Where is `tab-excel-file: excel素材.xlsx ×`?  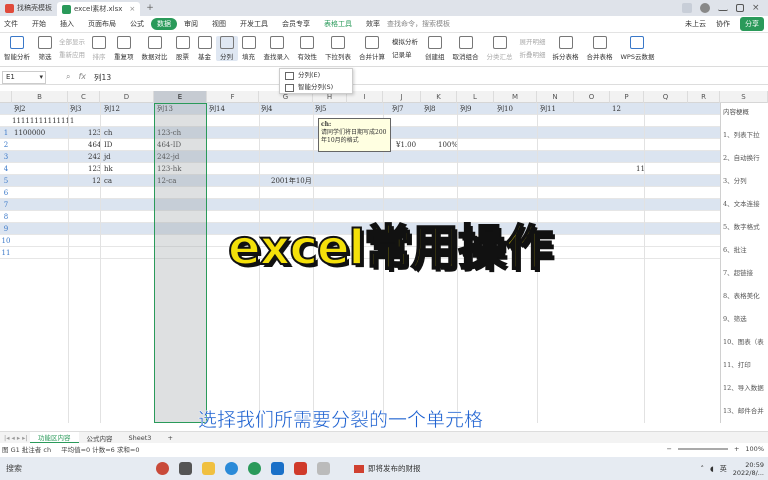 tab-excel-file: excel素材.xlsx × is located at coordinates (99, 9).